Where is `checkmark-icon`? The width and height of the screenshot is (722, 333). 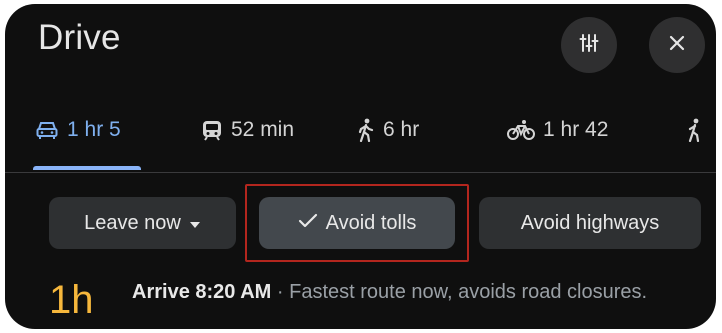 checkmark-icon is located at coordinates (308, 223).